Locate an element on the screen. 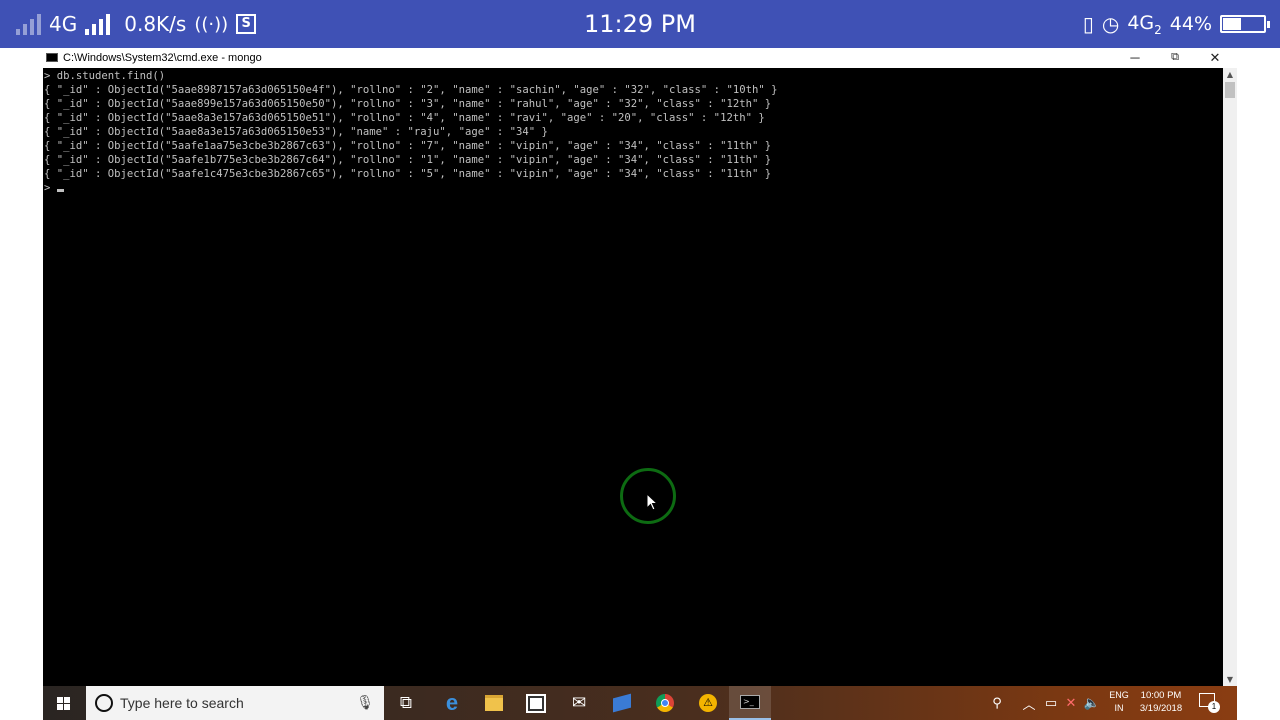 Image resolution: width=1280 pixels, height=720 pixels. scrollbar-thumb is located at coordinates (1230, 90).